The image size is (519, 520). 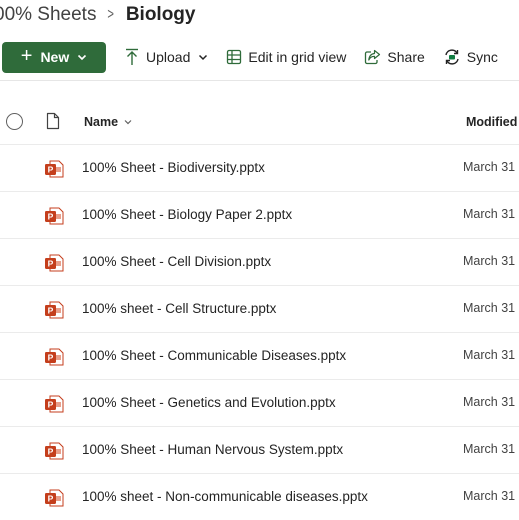 I want to click on upload-button: Upload, so click(x=166, y=57).